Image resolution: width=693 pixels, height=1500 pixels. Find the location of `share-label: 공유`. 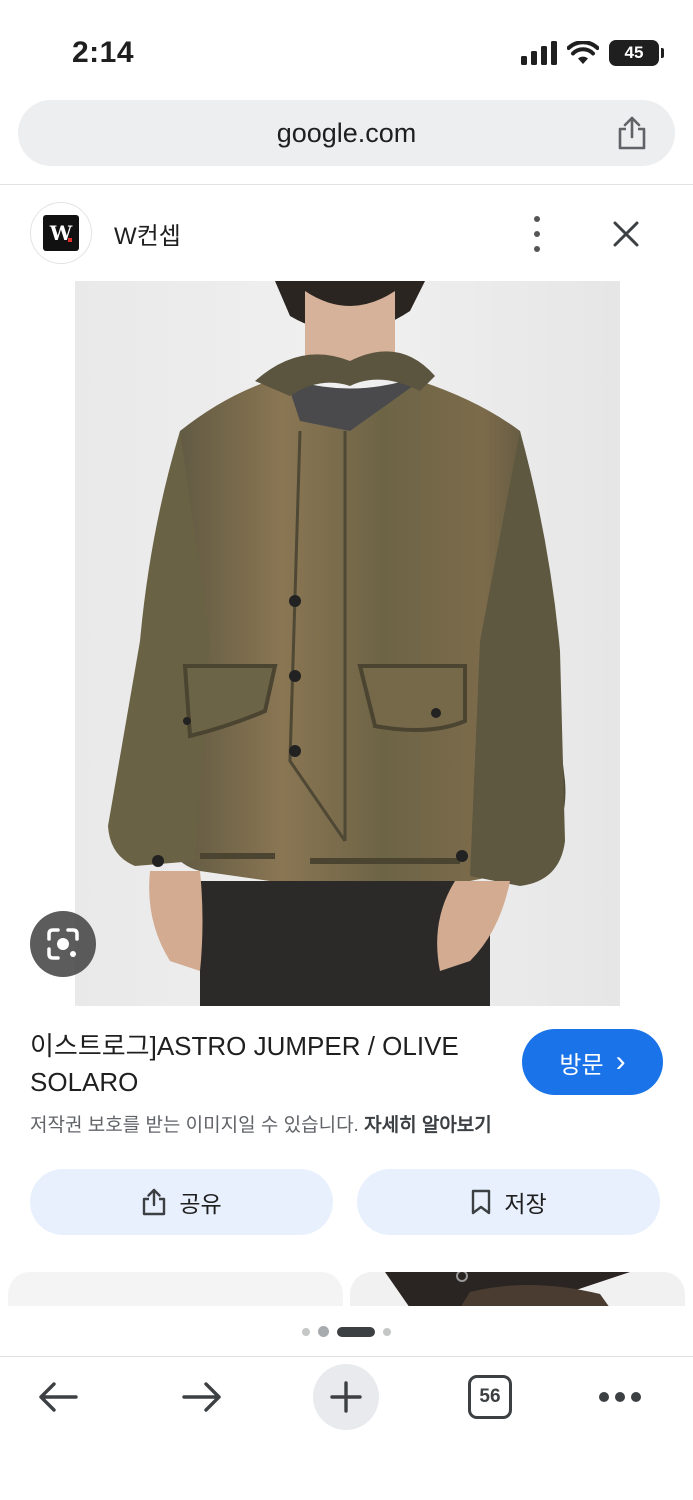

share-label: 공유 is located at coordinates (200, 1204).